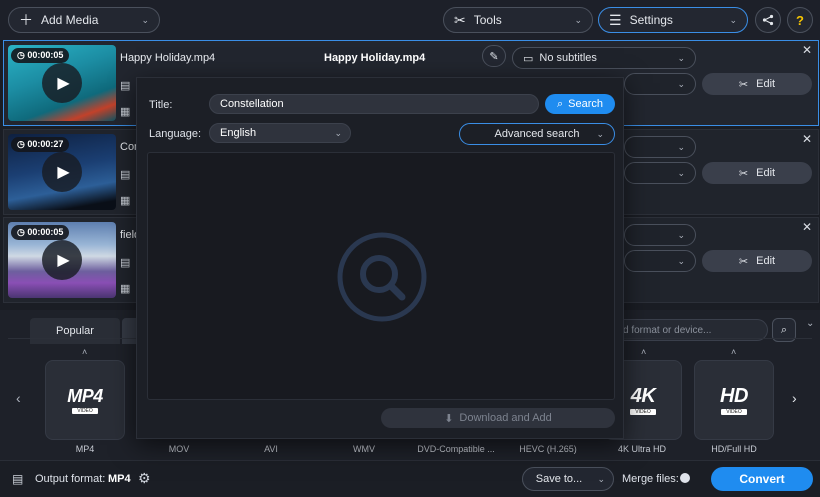  I want to click on add-media-button: ＋ Add Media ⌄, so click(84, 20).